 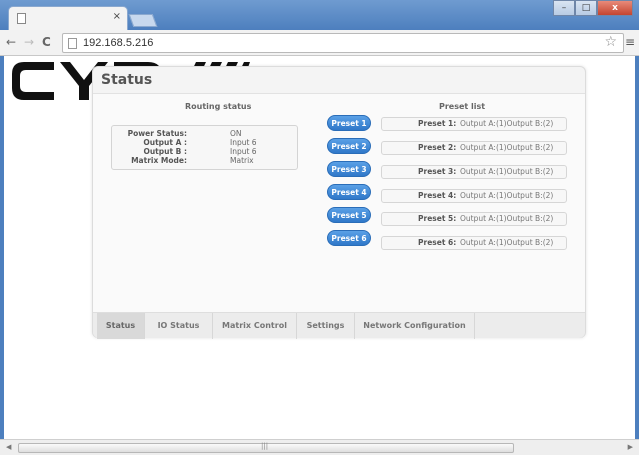 I want to click on star-icon: ☆, so click(x=610, y=42).